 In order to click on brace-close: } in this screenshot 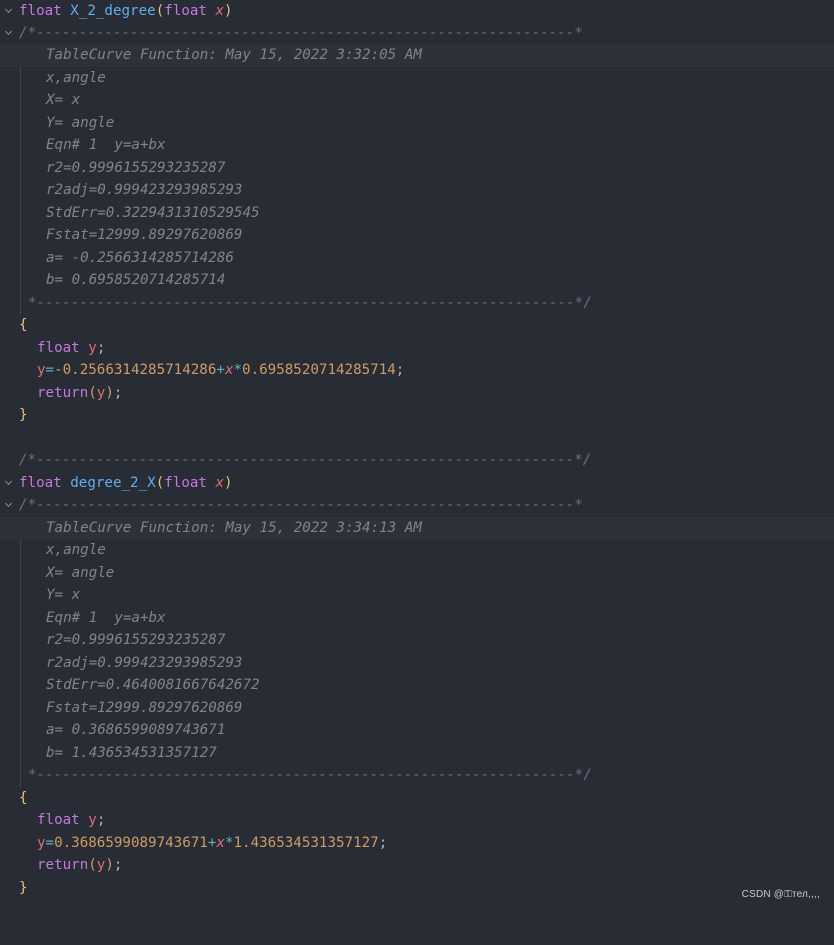, I will do `click(23, 888)`.